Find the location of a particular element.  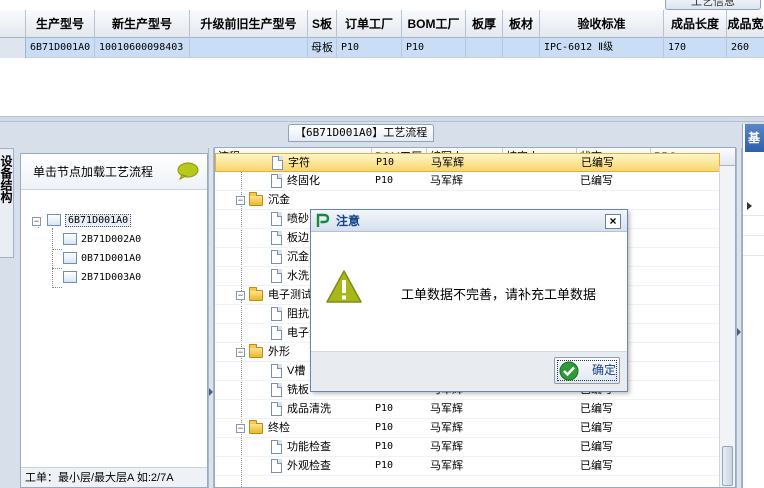

col-board-thickness: 板厚 is located at coordinates (484, 24).